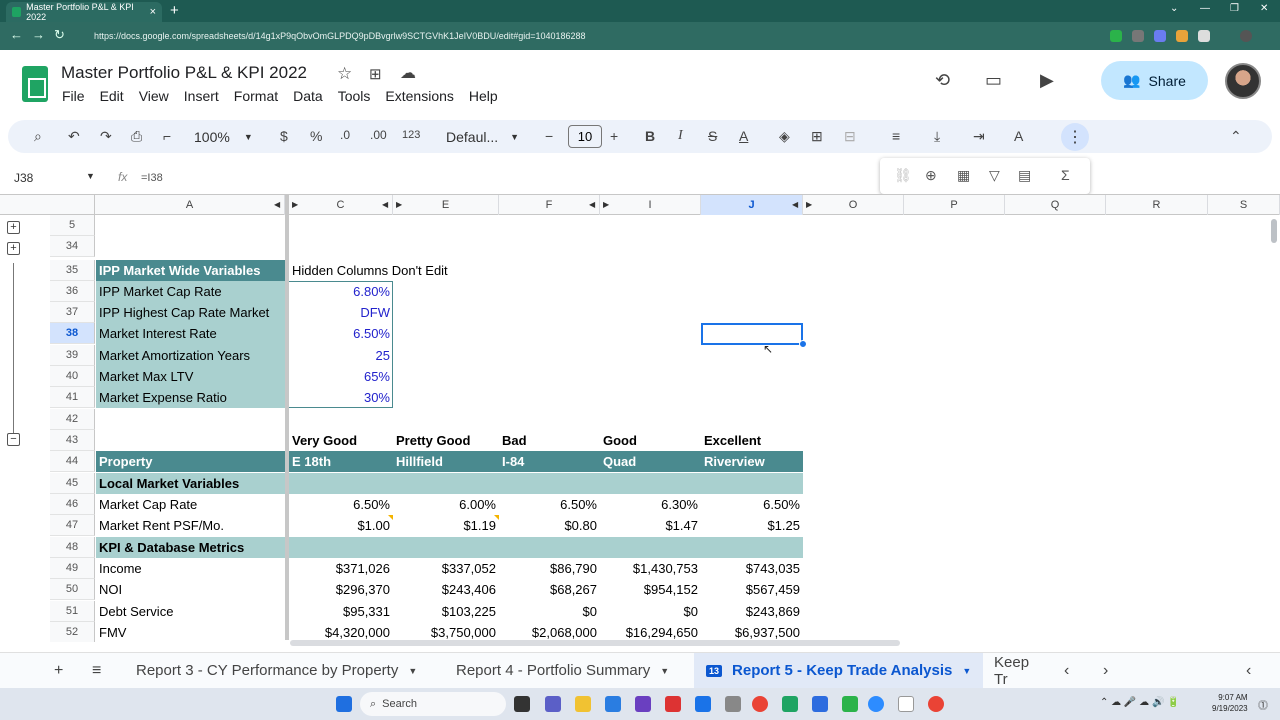 This screenshot has height=720, width=1280. I want to click on app-icon, so click(673, 704).